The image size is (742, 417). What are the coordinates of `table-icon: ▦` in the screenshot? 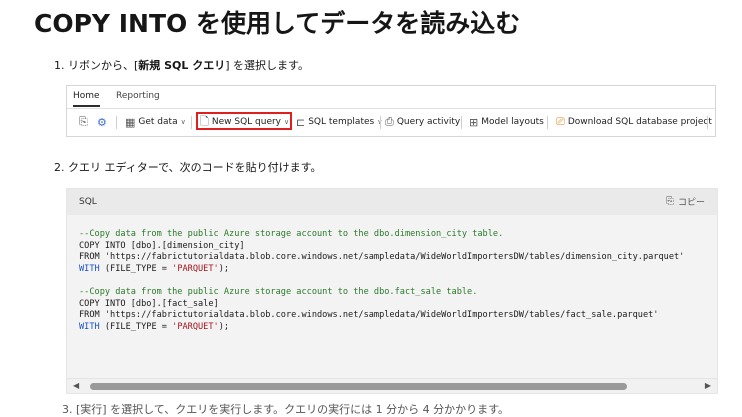 It's located at (130, 122).